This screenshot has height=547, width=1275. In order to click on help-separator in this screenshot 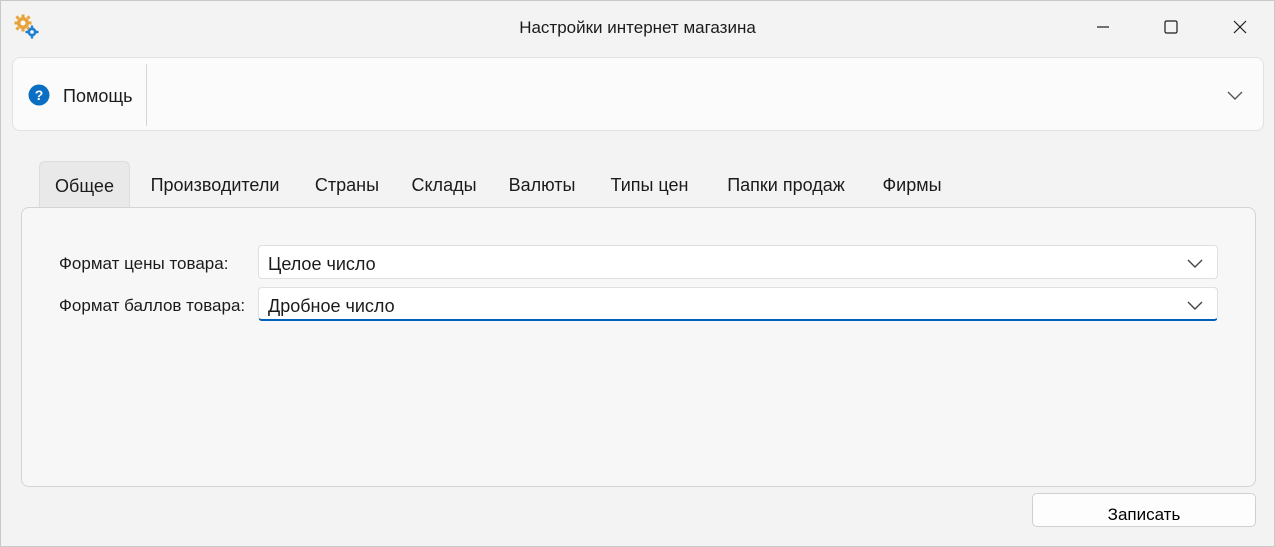, I will do `click(146, 95)`.